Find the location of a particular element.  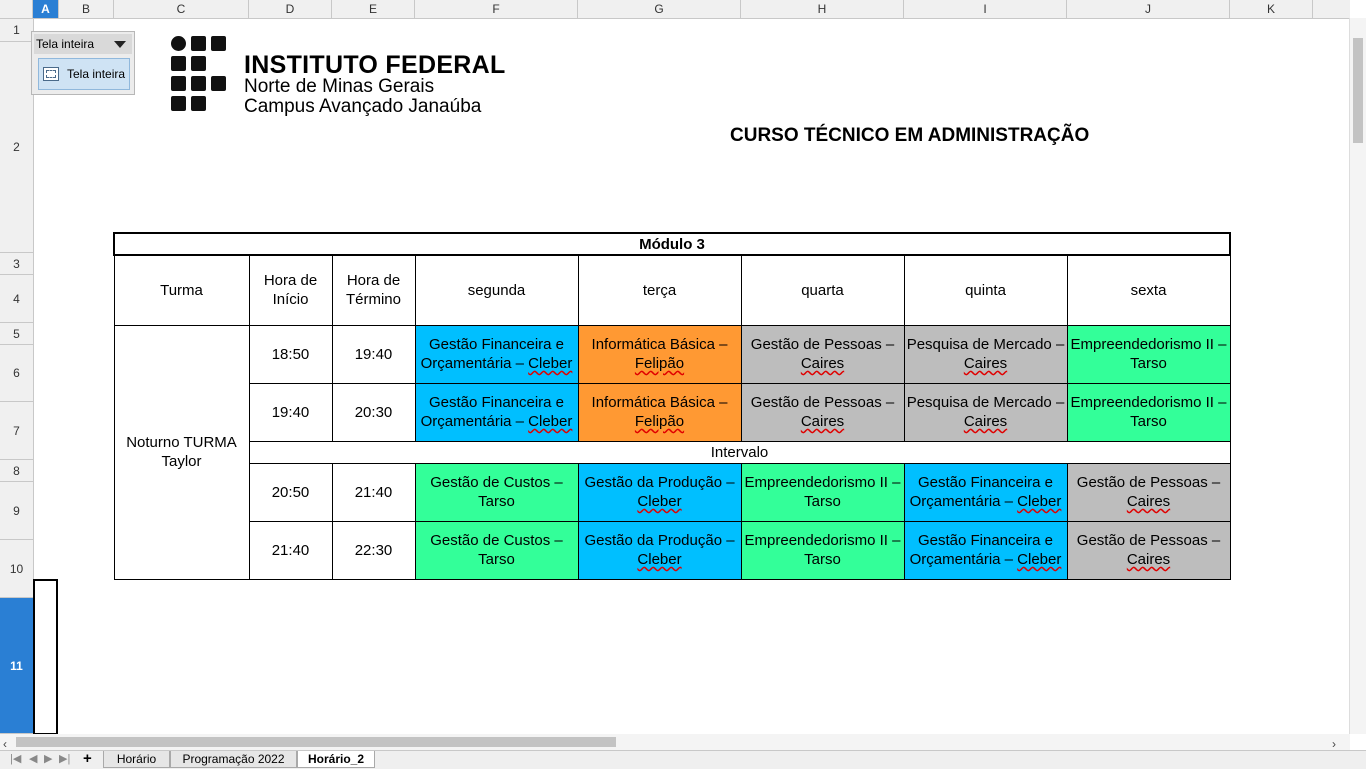

column-header-a: A is located at coordinates (46, 9).